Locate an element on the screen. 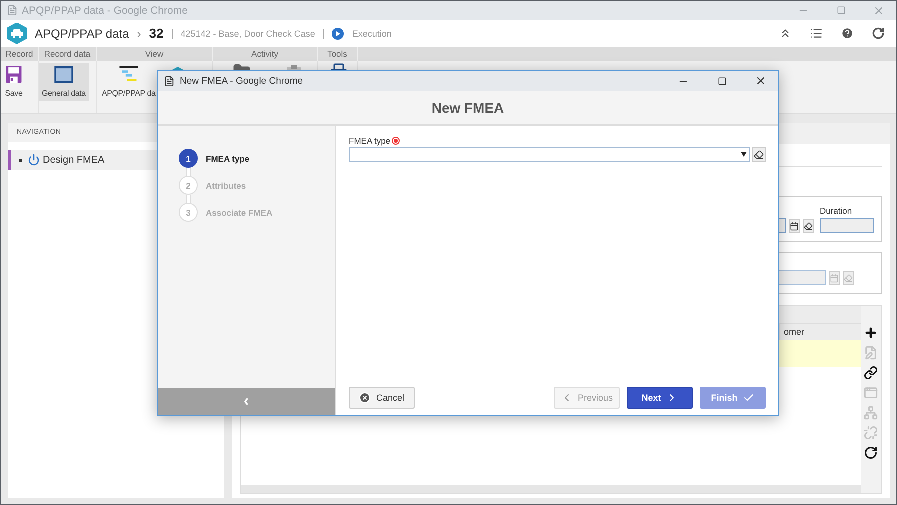 The width and height of the screenshot is (897, 505). dropdown-arrow-icon is located at coordinates (744, 154).